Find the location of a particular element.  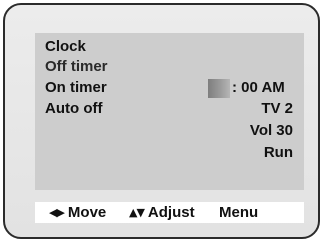

on-timer-time-value: : 00 AM is located at coordinates (258, 87).